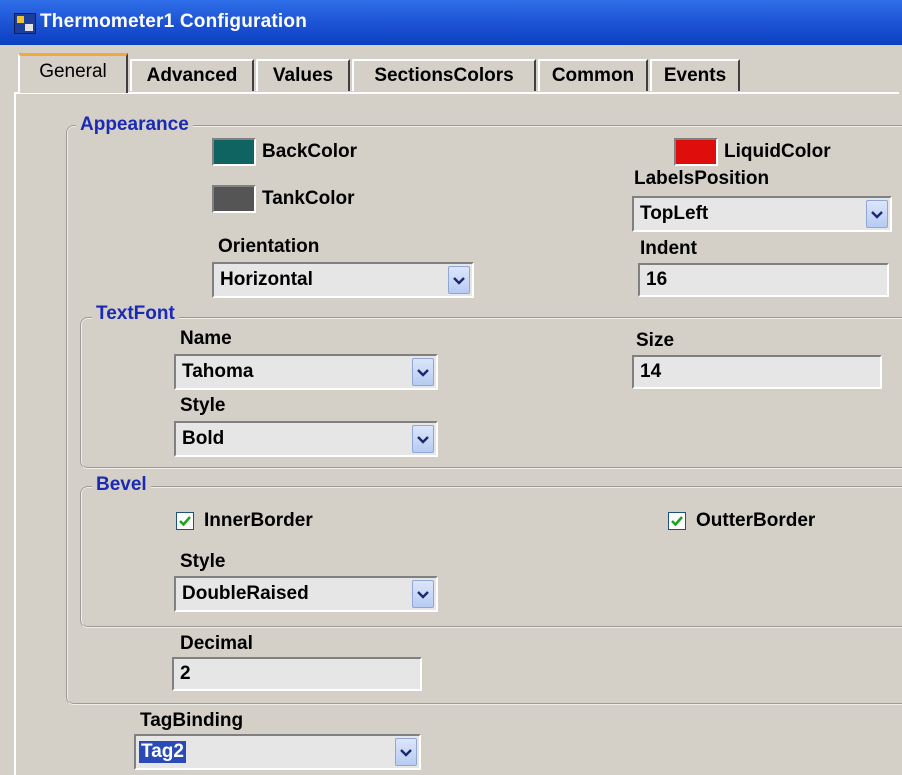 This screenshot has height=775, width=902. I want to click on orientation-select: Horizontal, so click(343, 280).